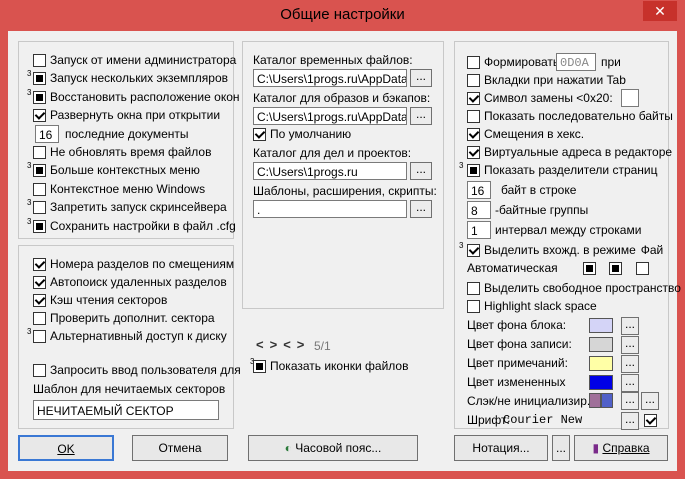 Image resolution: width=685 pixels, height=479 pixels. What do you see at coordinates (263, 344) in the screenshot?
I see `prev-arrow-icon: <` at bounding box center [263, 344].